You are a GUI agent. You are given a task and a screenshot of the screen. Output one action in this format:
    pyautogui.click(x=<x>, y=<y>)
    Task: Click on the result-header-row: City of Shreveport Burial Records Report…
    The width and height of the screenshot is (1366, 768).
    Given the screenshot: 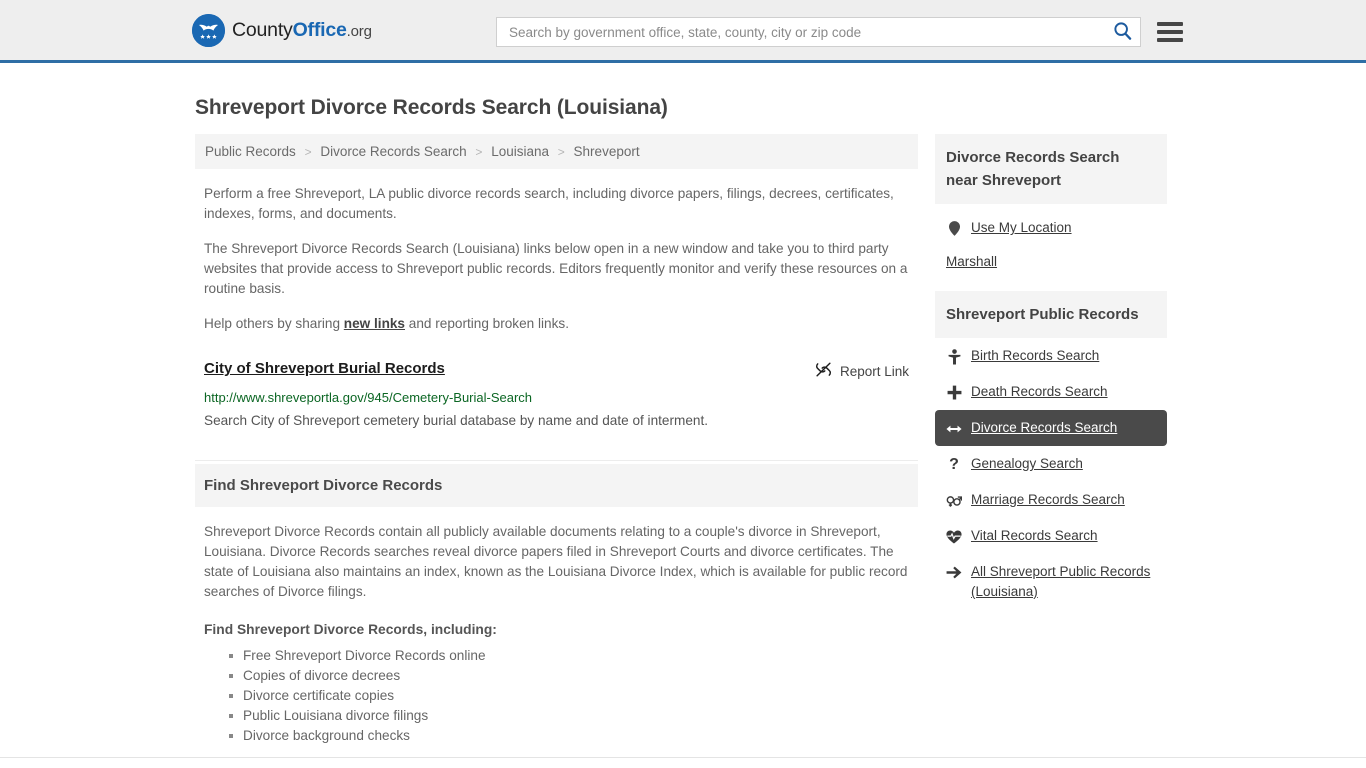 What is the action you would take?
    pyautogui.click(x=557, y=370)
    